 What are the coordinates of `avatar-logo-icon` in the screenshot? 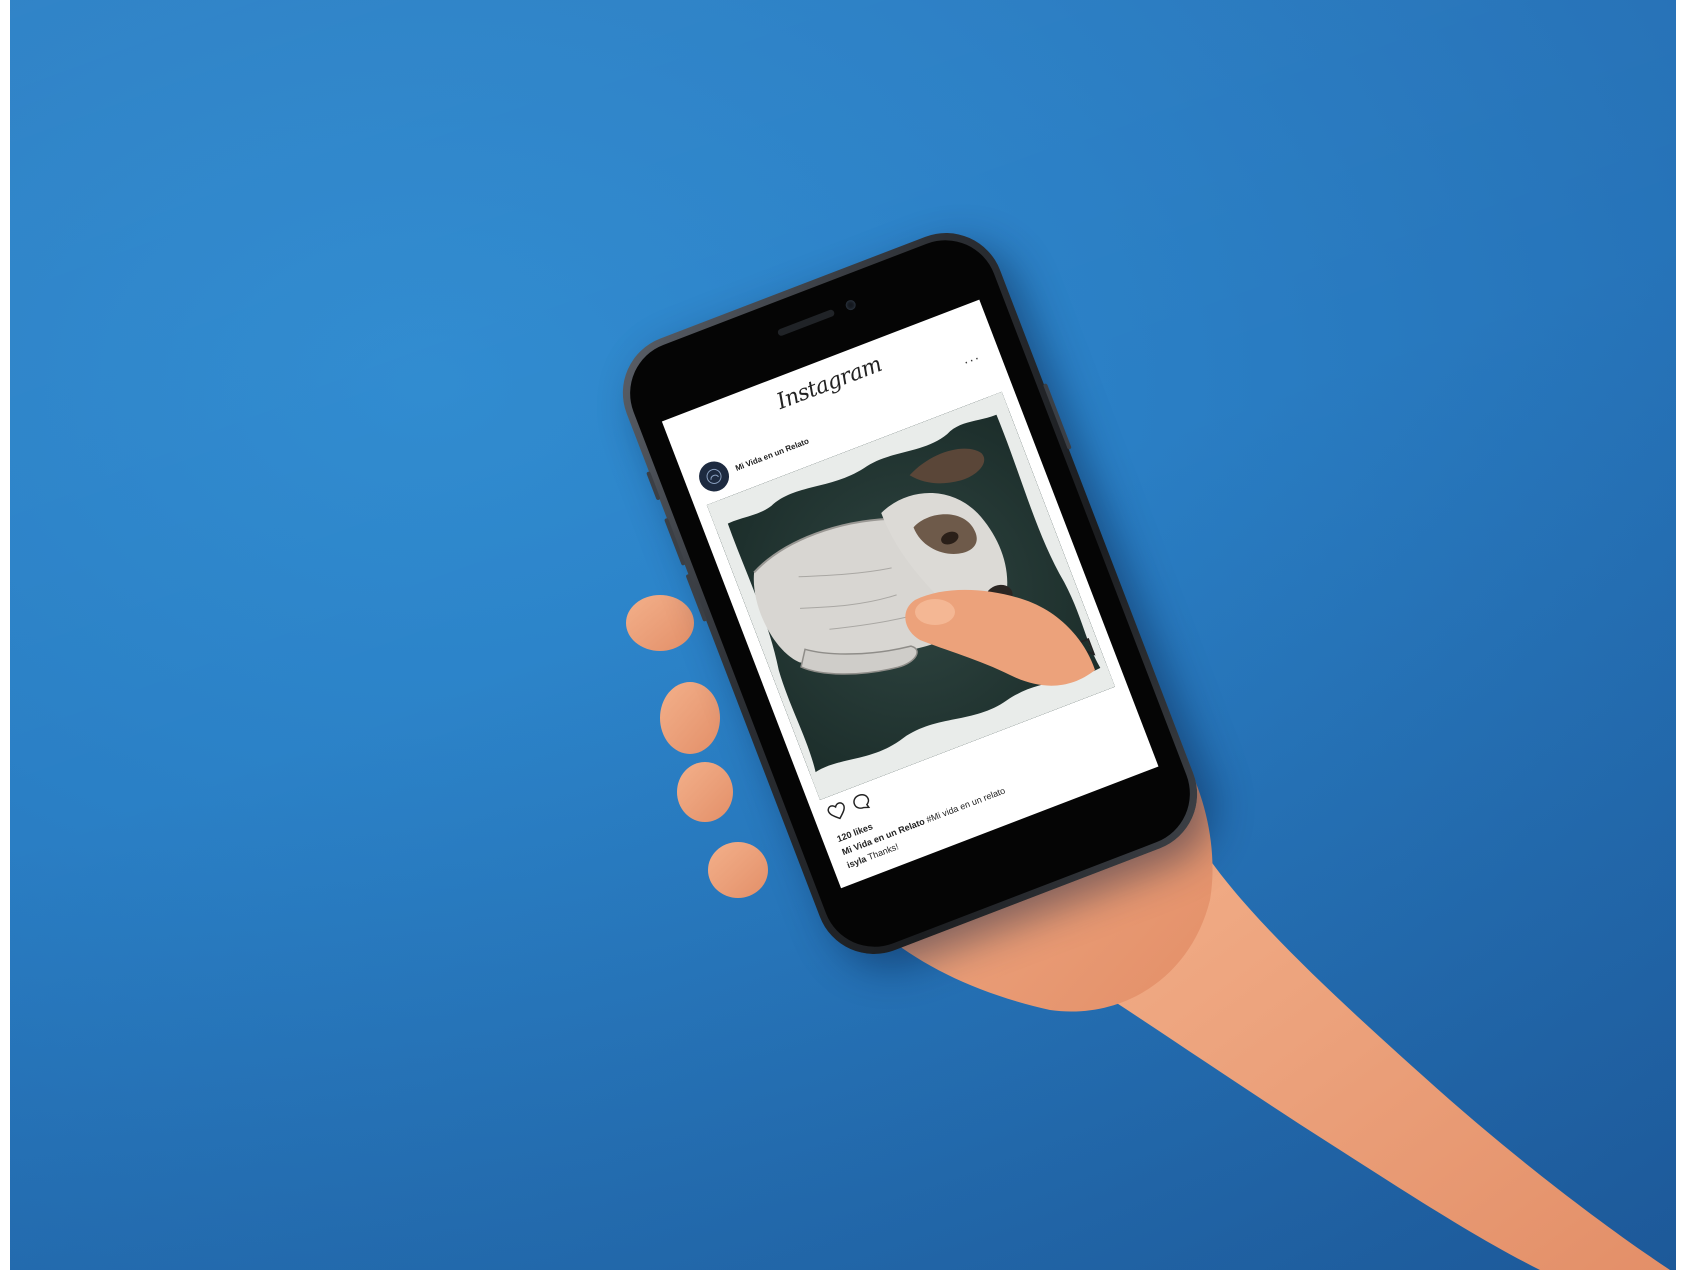 It's located at (714, 476).